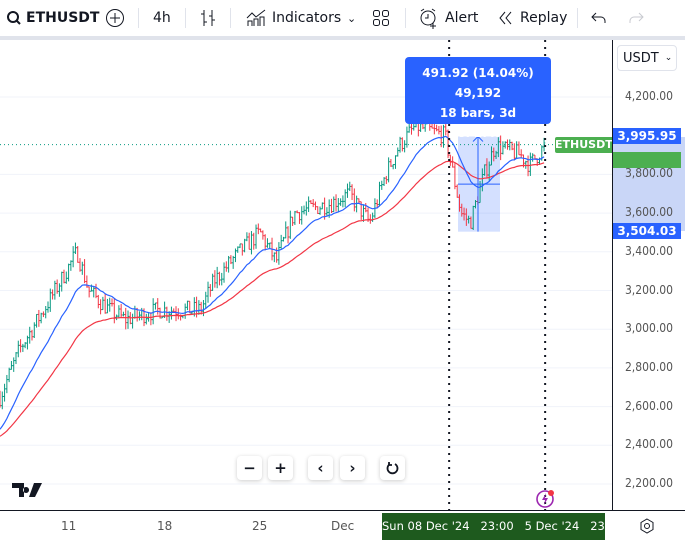 Image resolution: width=685 pixels, height=540 pixels. Describe the element at coordinates (648, 289) in the screenshot. I see `price-label: 3,200.00` at that location.